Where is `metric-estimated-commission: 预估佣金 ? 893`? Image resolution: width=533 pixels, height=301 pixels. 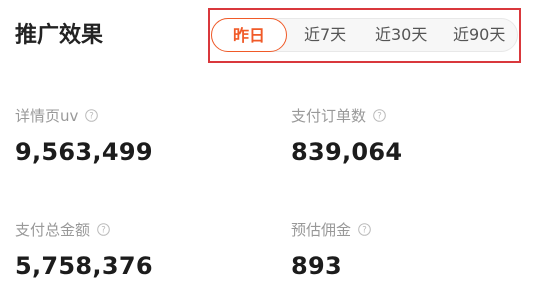
metric-estimated-commission: 预估佣金 ? 893 is located at coordinates (331, 249).